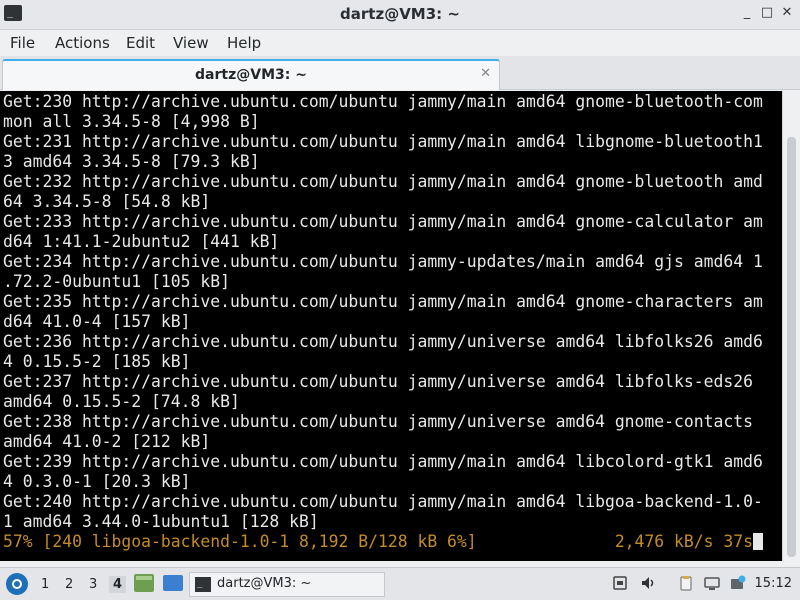 The width and height of the screenshot is (800, 600). I want to click on volume-icon, so click(648, 583).